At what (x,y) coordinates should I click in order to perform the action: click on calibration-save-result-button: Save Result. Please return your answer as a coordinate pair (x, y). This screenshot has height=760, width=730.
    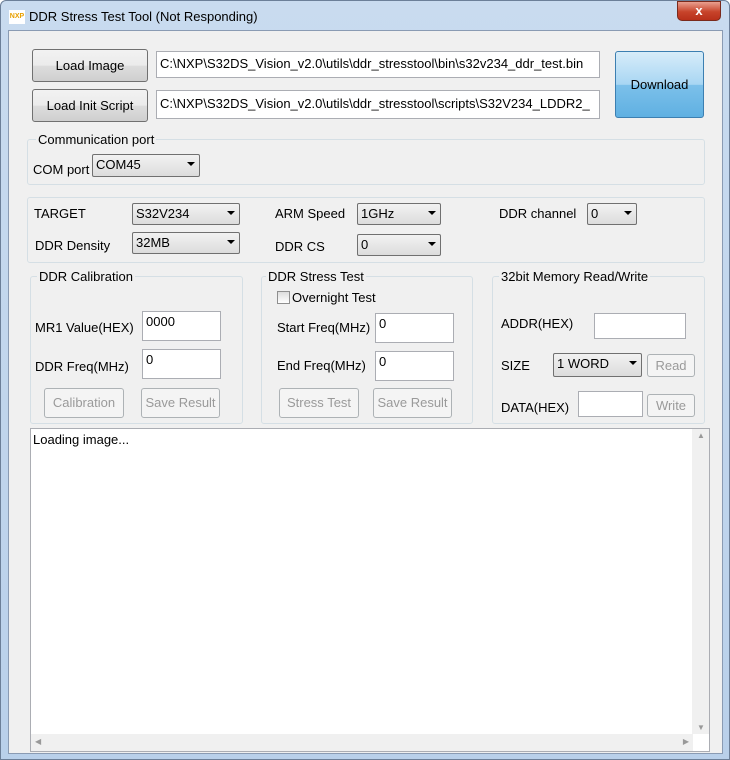
    Looking at the image, I should click on (180, 403).